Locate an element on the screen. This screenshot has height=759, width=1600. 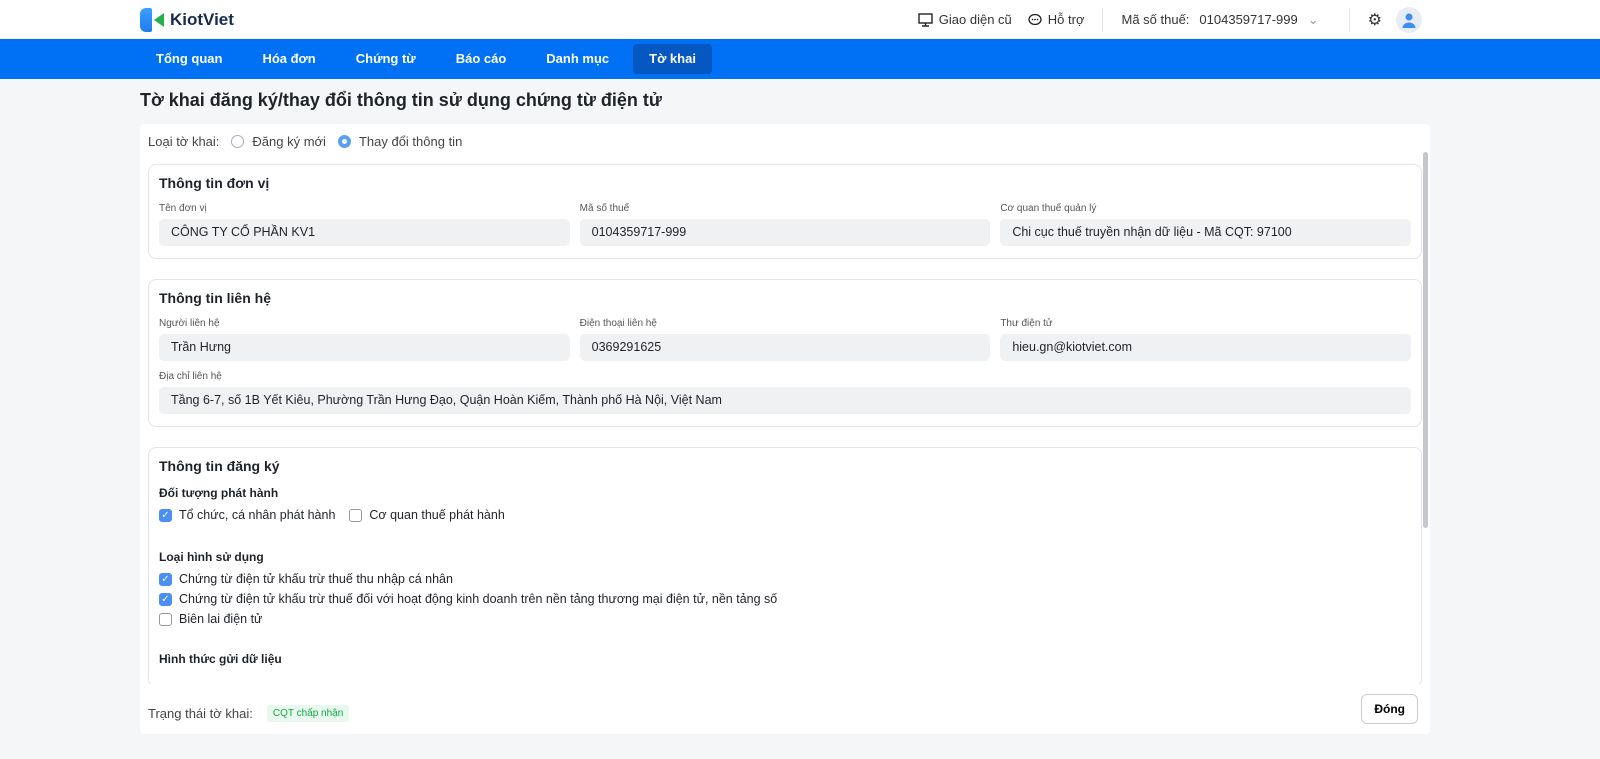
old-ui-link: Giao diện cũ is located at coordinates (965, 19).